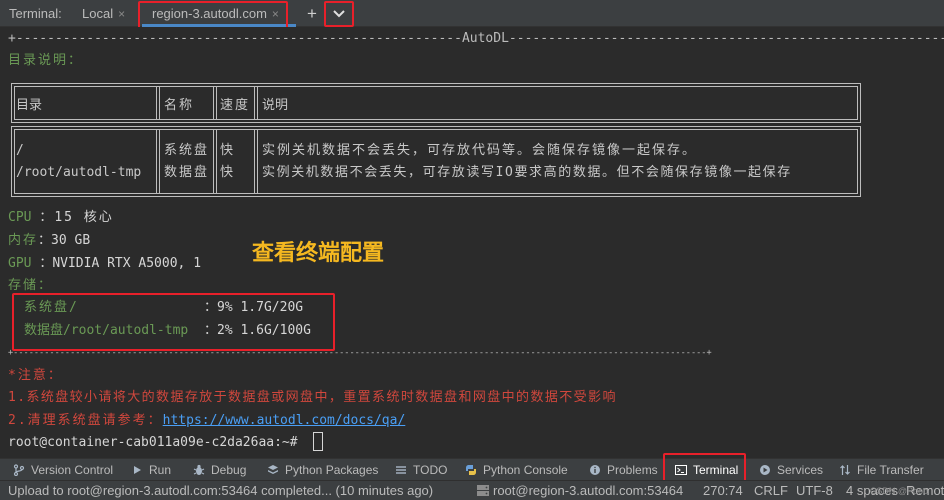  I want to click on tab-local: Local ×, so click(103, 13).